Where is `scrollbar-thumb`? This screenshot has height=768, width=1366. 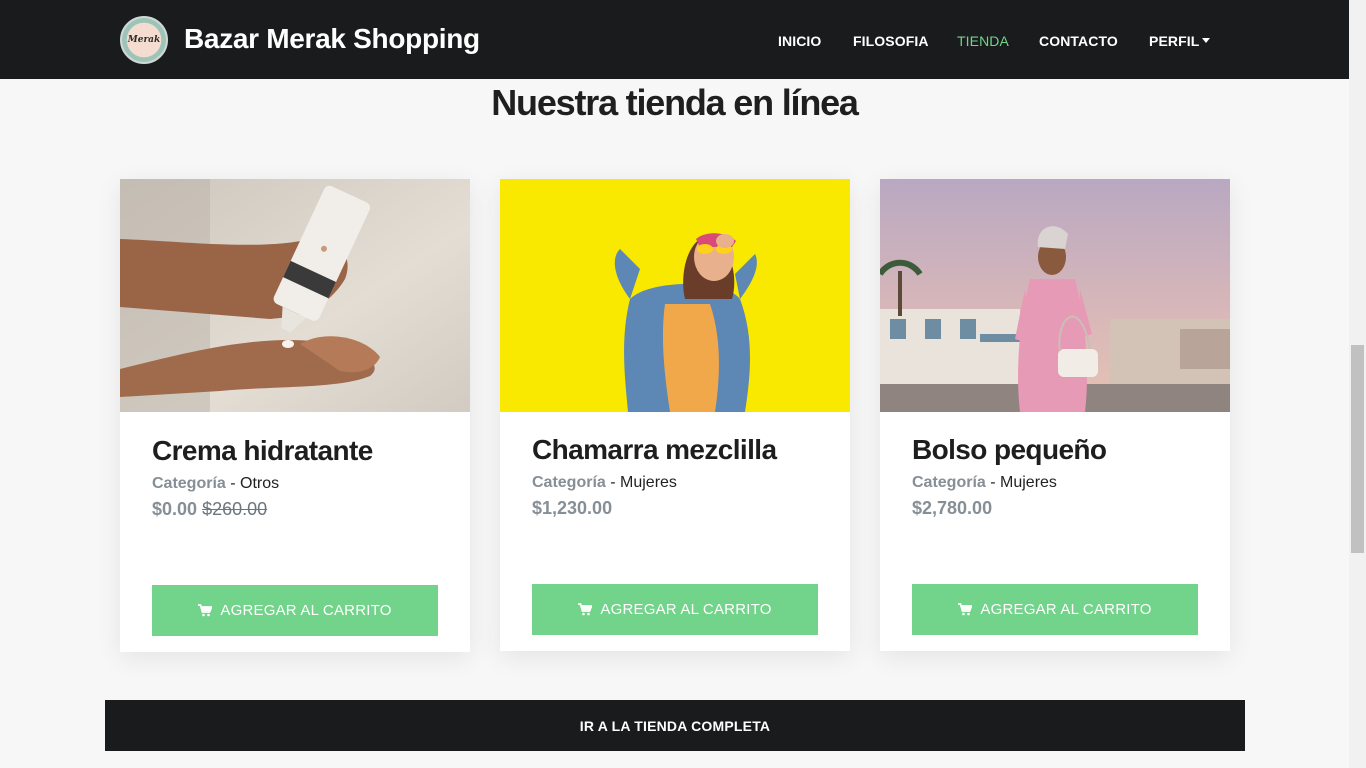 scrollbar-thumb is located at coordinates (1357, 449).